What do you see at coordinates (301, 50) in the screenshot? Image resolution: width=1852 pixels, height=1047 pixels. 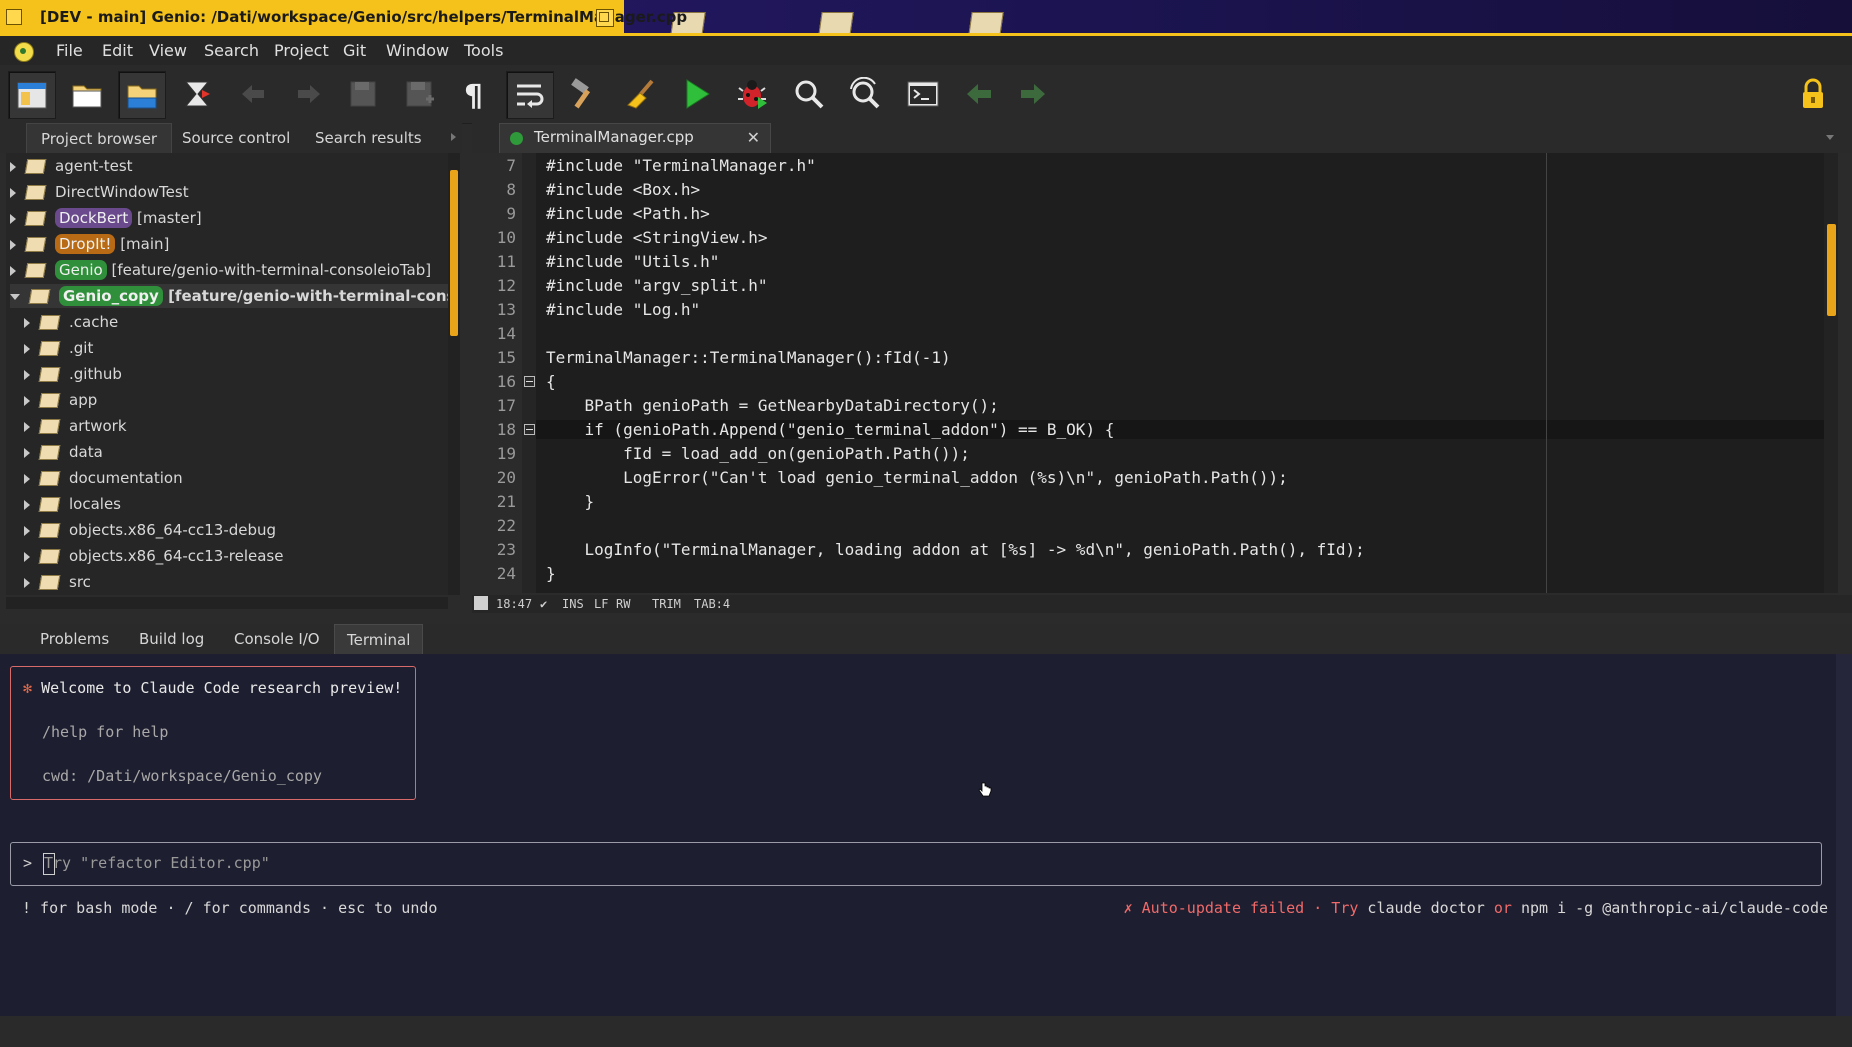 I see `menu-project: Project` at bounding box center [301, 50].